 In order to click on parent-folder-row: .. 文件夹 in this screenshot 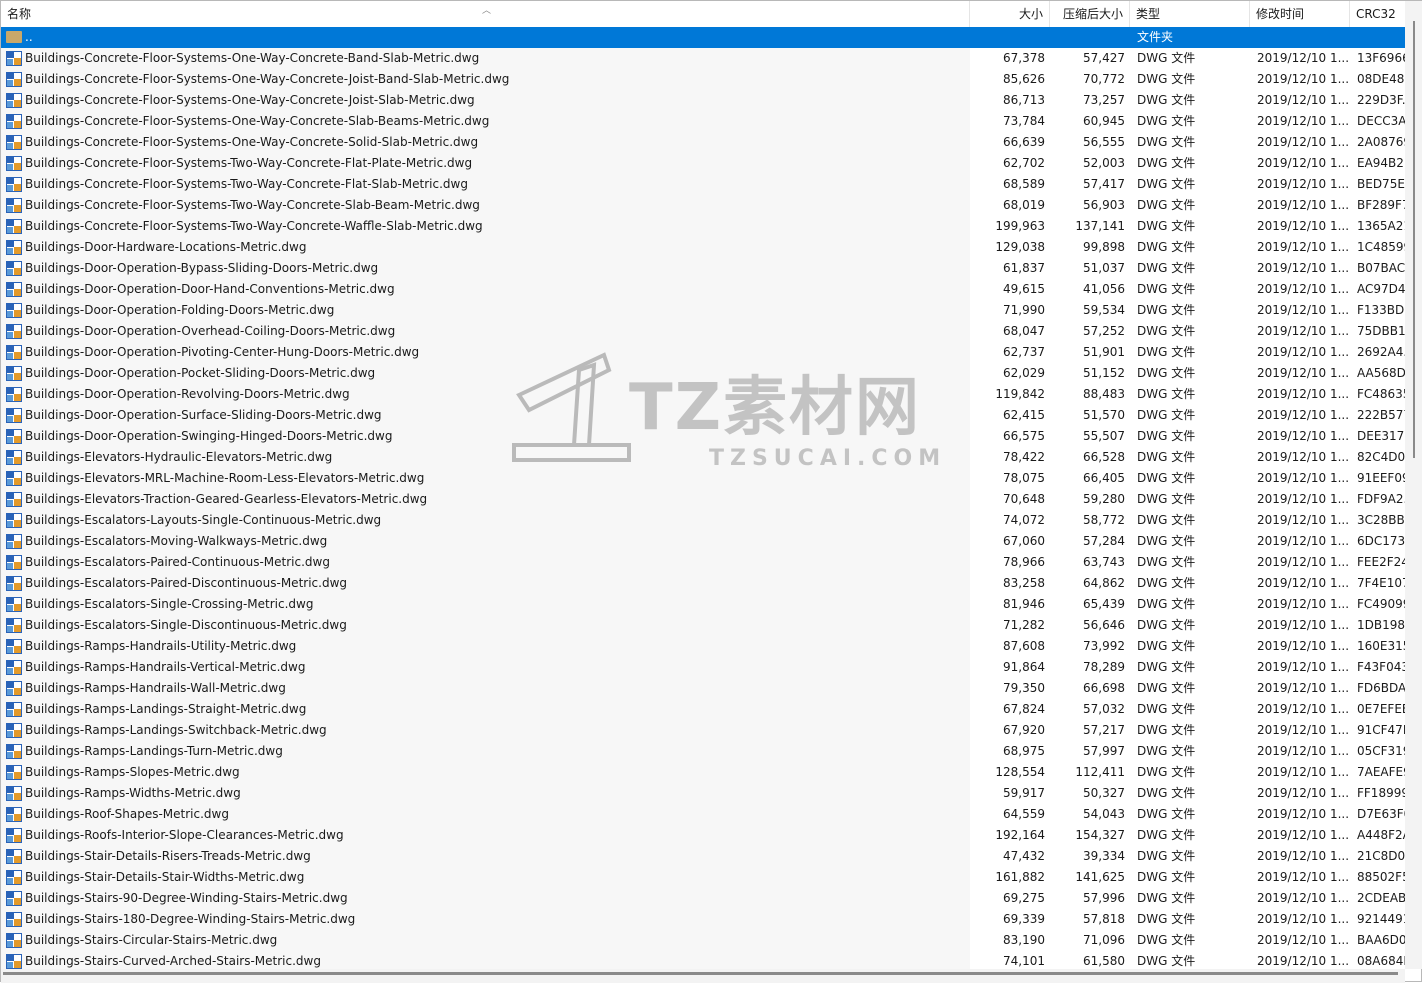, I will do `click(703, 37)`.